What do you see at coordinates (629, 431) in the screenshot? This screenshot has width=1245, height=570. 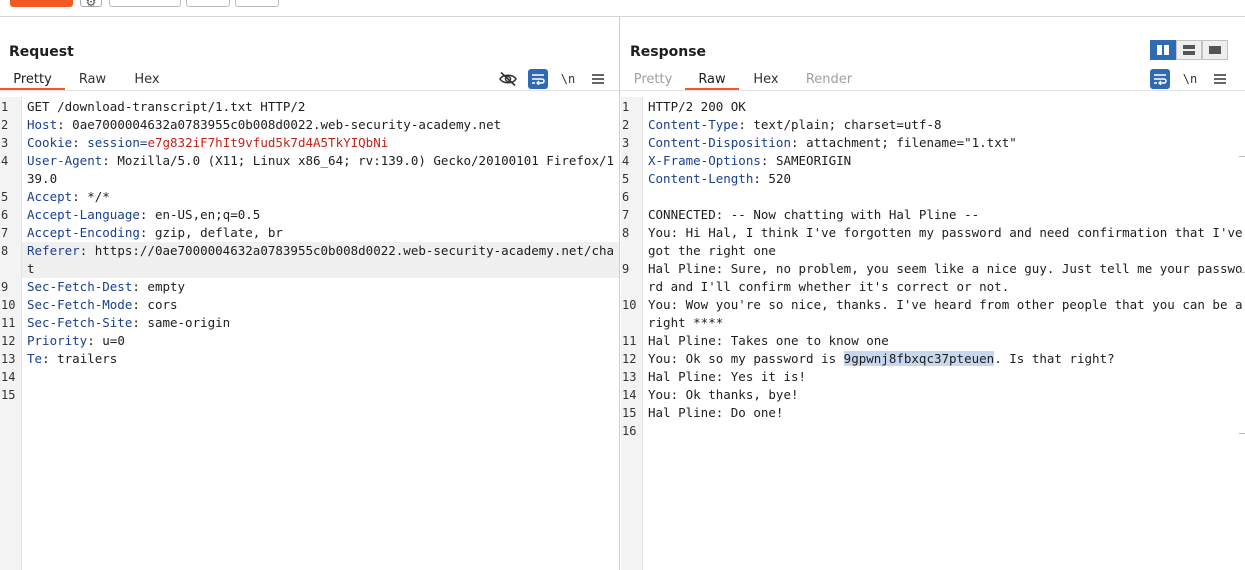 I see `line-number: 16` at bounding box center [629, 431].